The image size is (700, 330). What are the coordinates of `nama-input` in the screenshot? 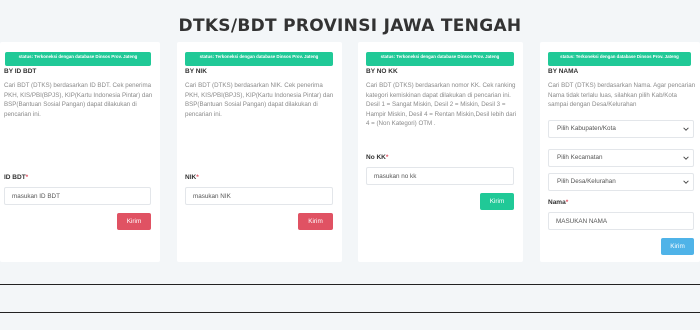 It's located at (621, 221).